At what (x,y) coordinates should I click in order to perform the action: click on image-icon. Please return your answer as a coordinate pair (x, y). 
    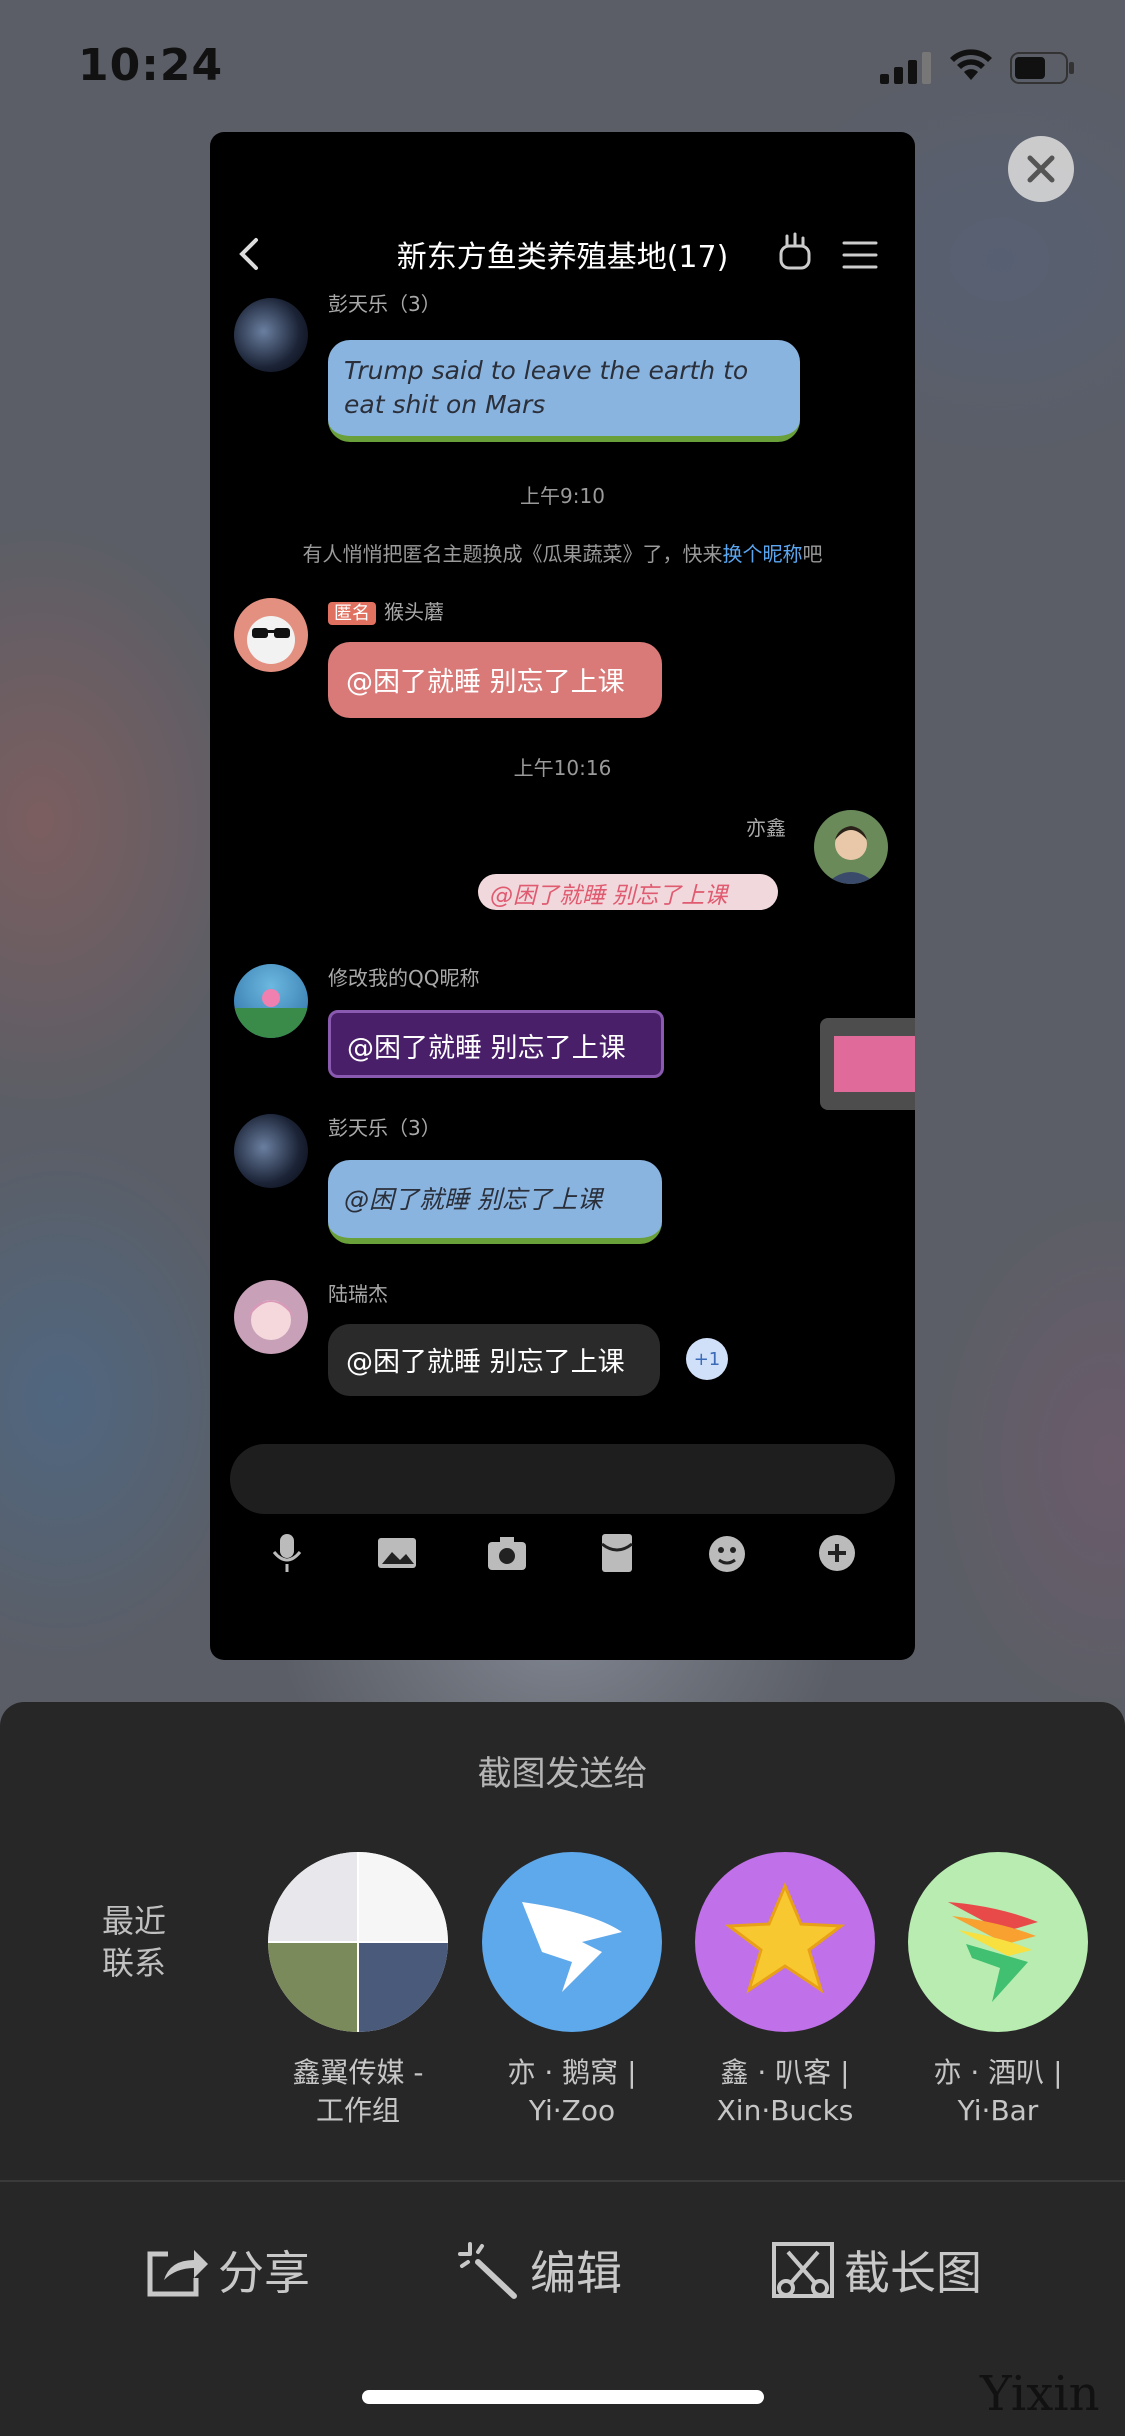
    Looking at the image, I should click on (397, 1553).